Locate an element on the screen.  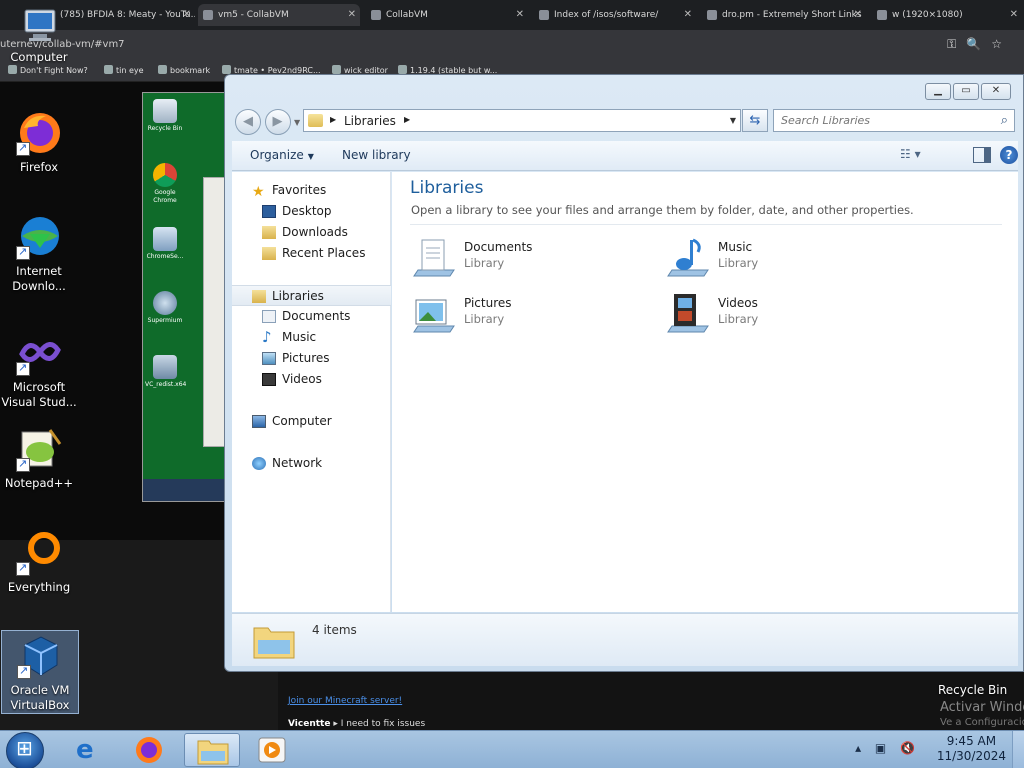
nav-libraries: Libraries is located at coordinates (311, 295).